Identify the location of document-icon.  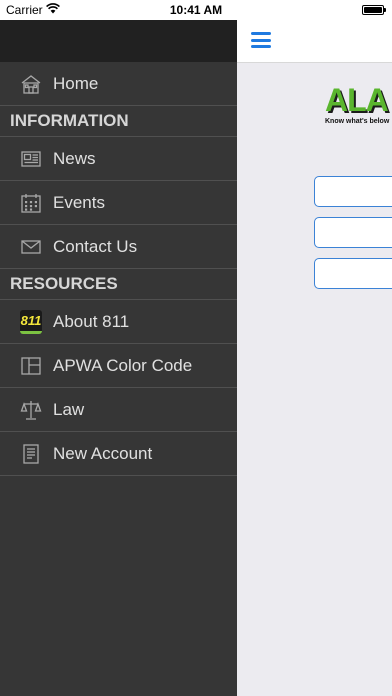
(31, 454).